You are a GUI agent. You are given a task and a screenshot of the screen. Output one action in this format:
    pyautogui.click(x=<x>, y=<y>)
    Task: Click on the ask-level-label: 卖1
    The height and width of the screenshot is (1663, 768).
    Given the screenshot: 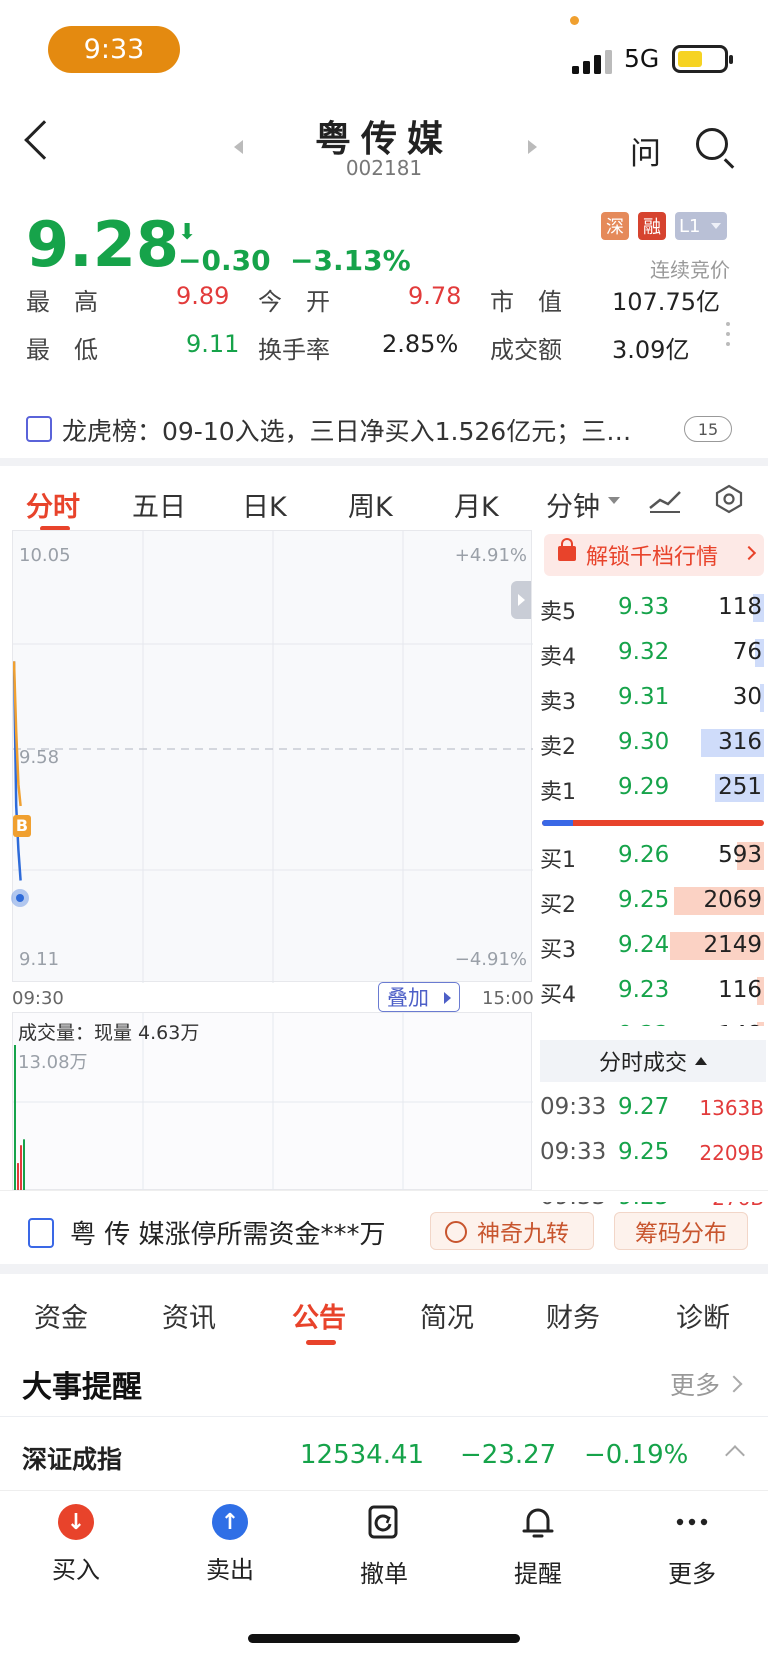 What is the action you would take?
    pyautogui.click(x=558, y=792)
    